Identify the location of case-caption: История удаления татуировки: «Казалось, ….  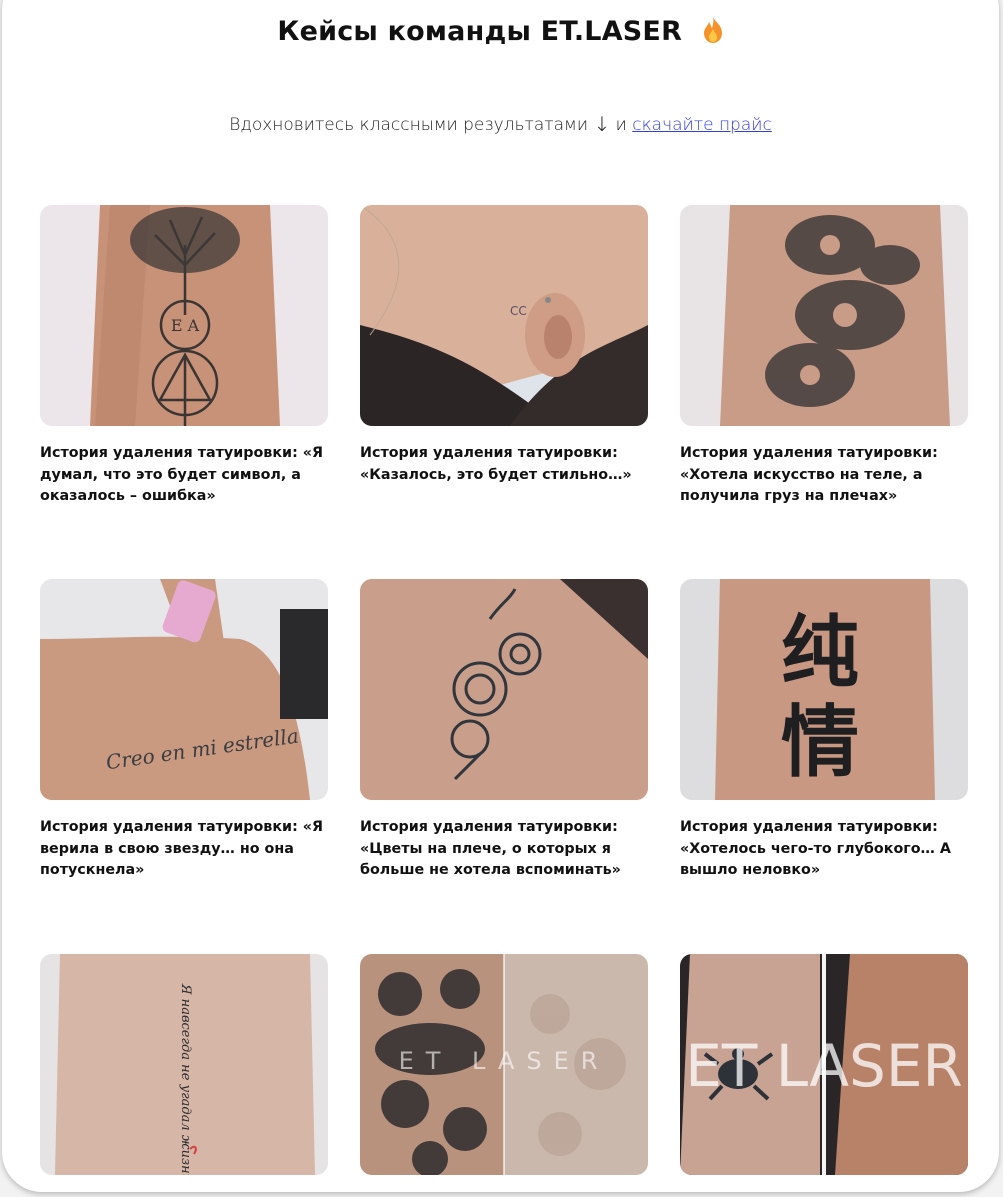
(504, 464).